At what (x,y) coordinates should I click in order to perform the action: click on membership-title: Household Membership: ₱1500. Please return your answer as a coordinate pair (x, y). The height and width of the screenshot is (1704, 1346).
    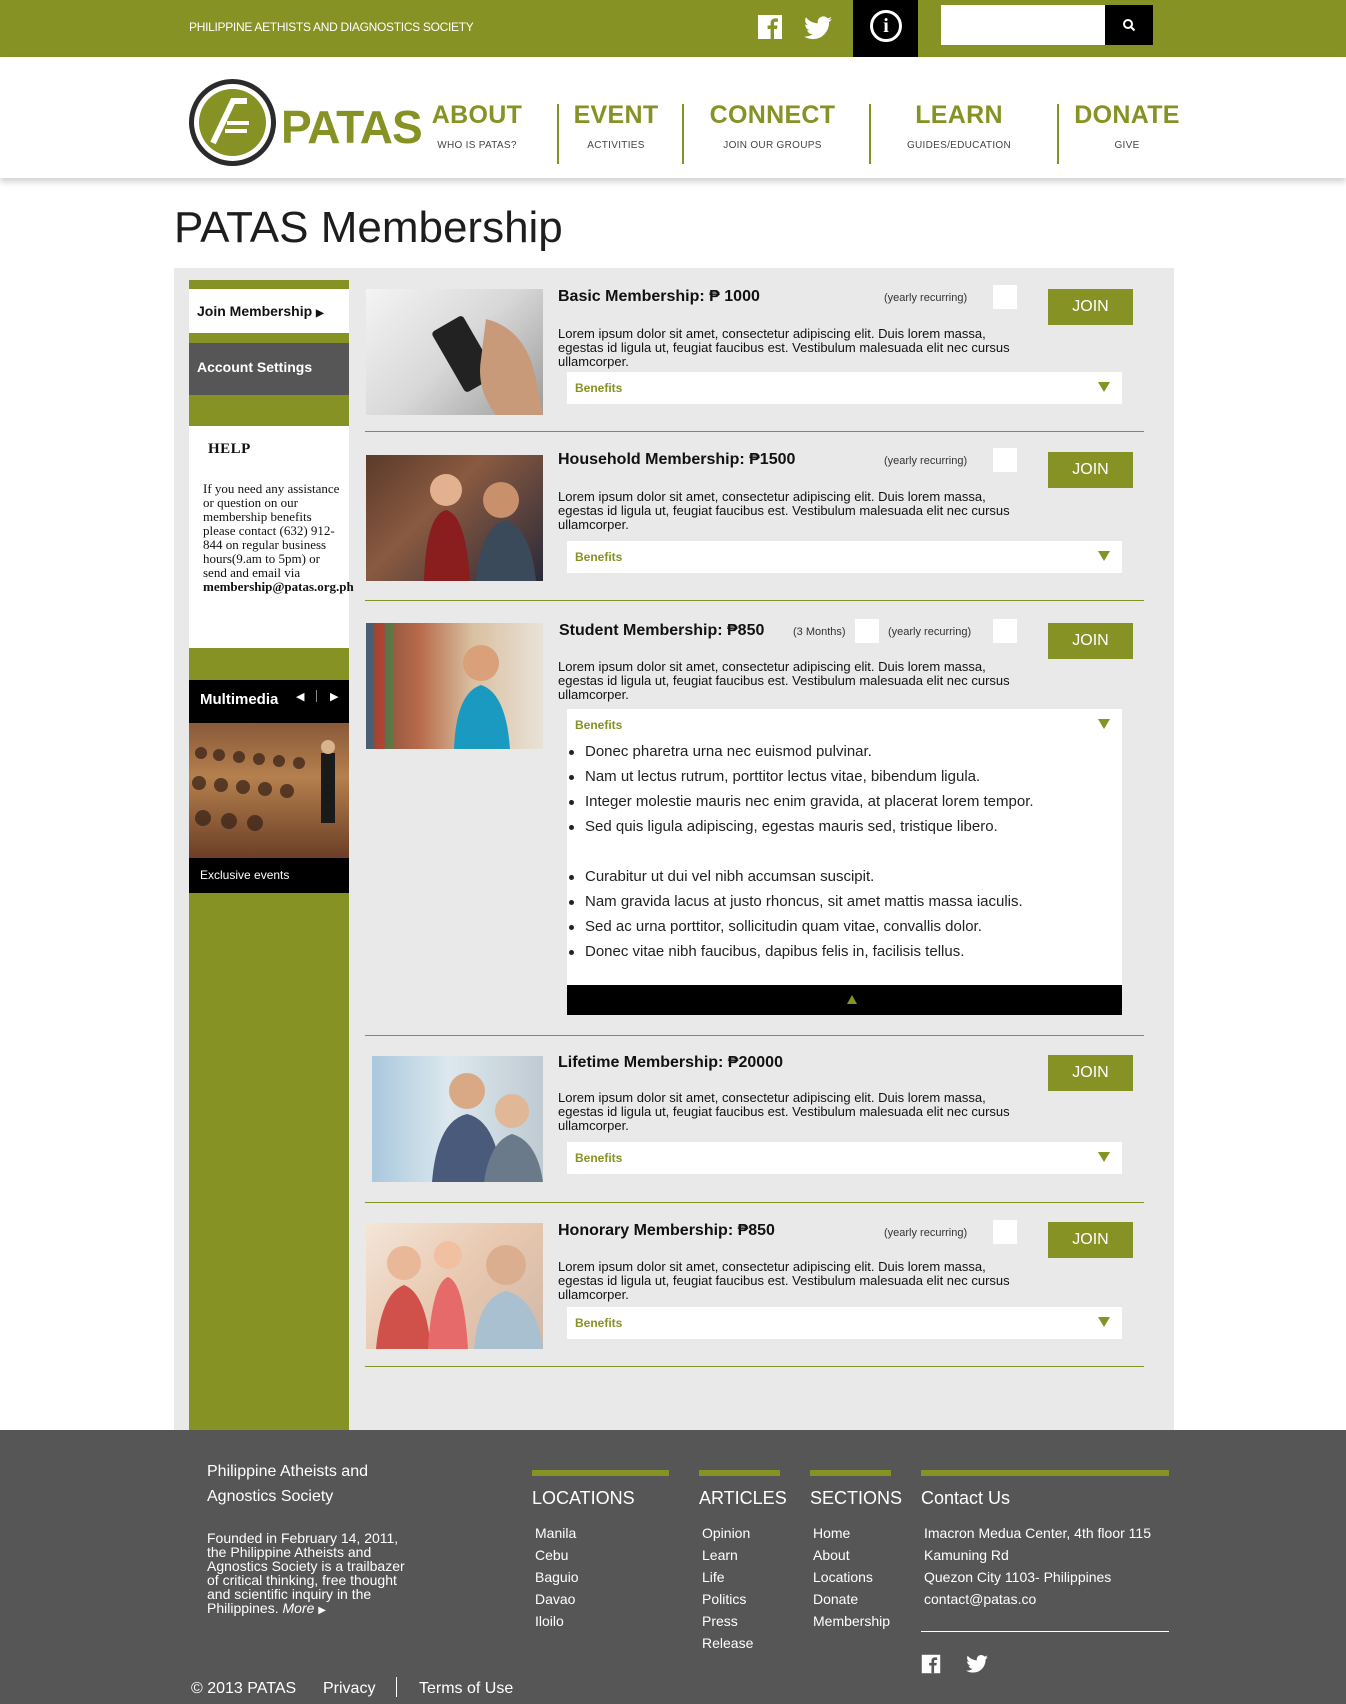
    Looking at the image, I should click on (677, 459).